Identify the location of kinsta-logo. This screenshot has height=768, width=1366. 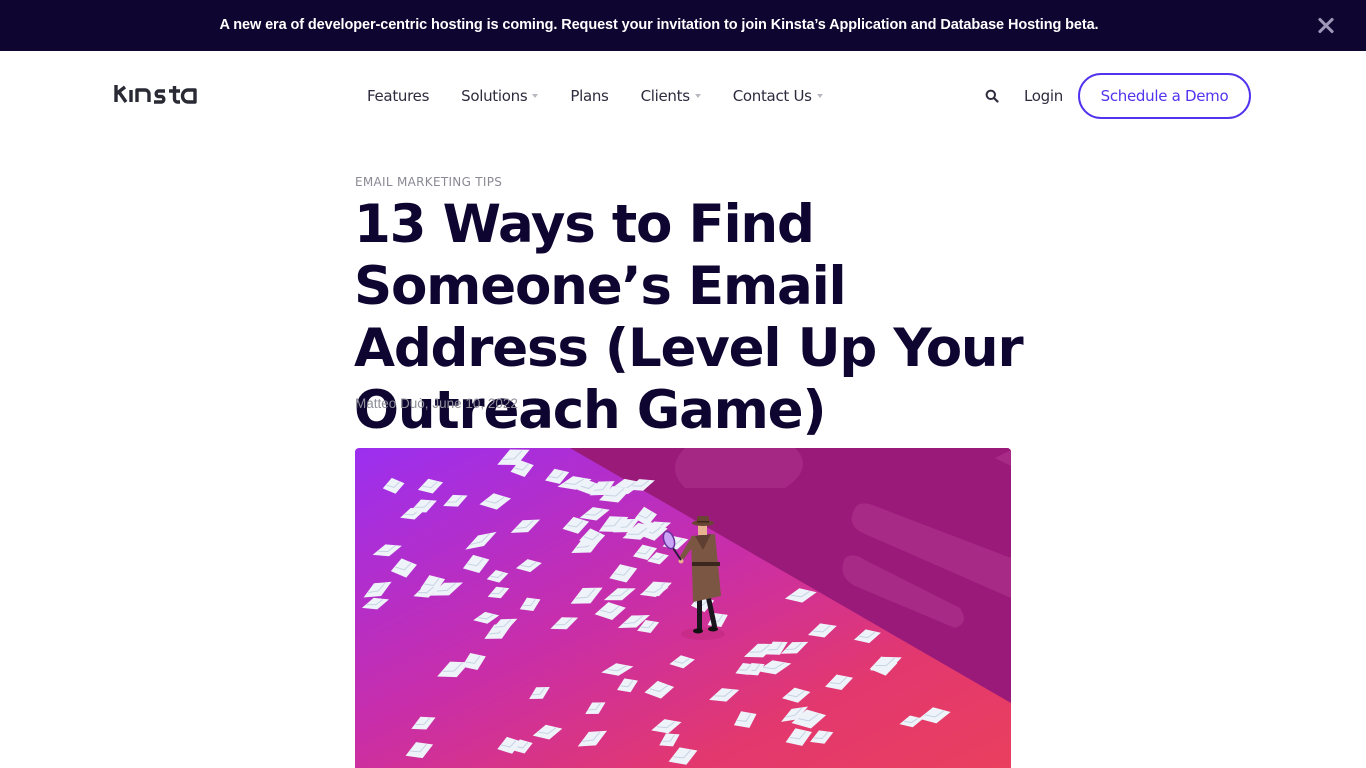
(161, 95).